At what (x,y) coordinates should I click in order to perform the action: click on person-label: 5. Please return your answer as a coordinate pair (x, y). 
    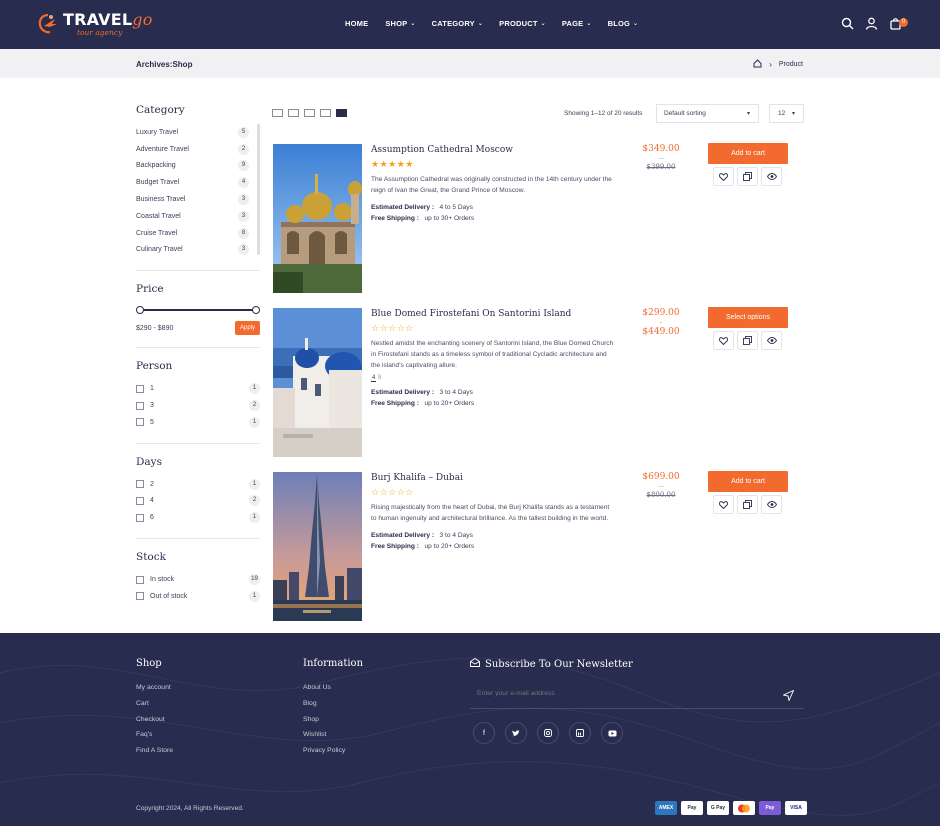
    Looking at the image, I should click on (152, 422).